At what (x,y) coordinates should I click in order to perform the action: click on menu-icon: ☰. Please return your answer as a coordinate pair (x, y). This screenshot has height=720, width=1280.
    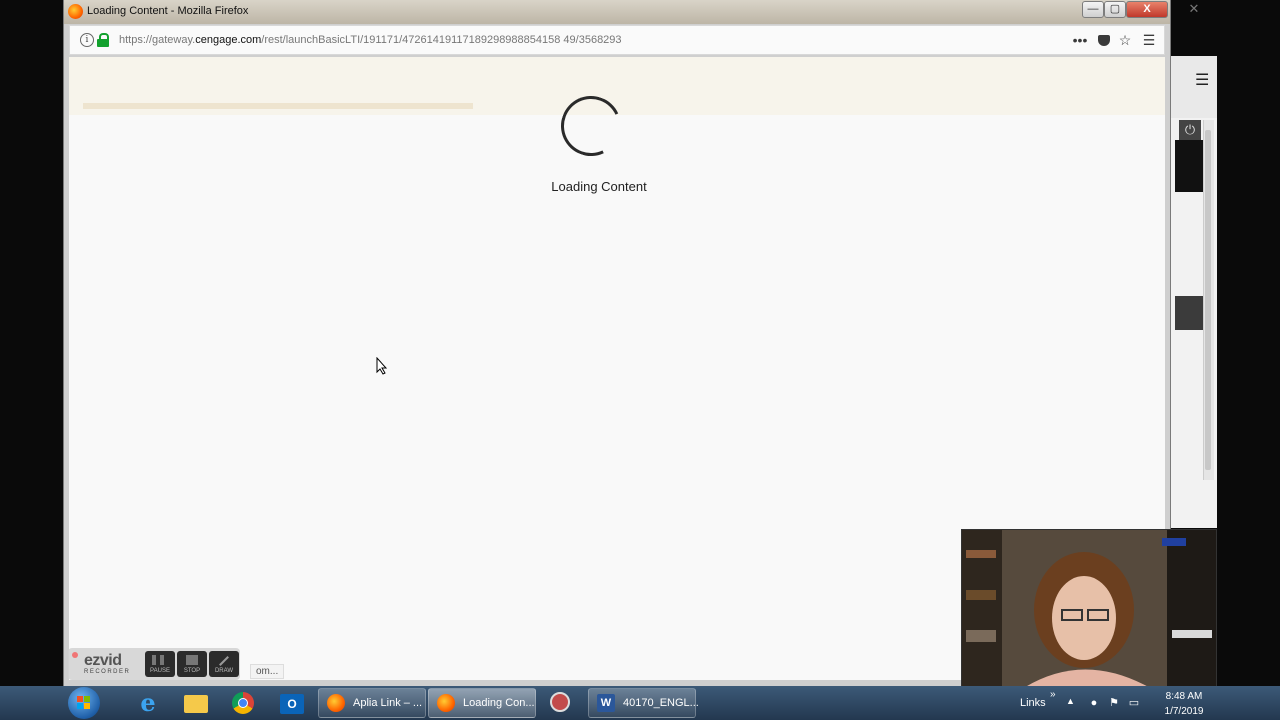
    Looking at the image, I should click on (1149, 40).